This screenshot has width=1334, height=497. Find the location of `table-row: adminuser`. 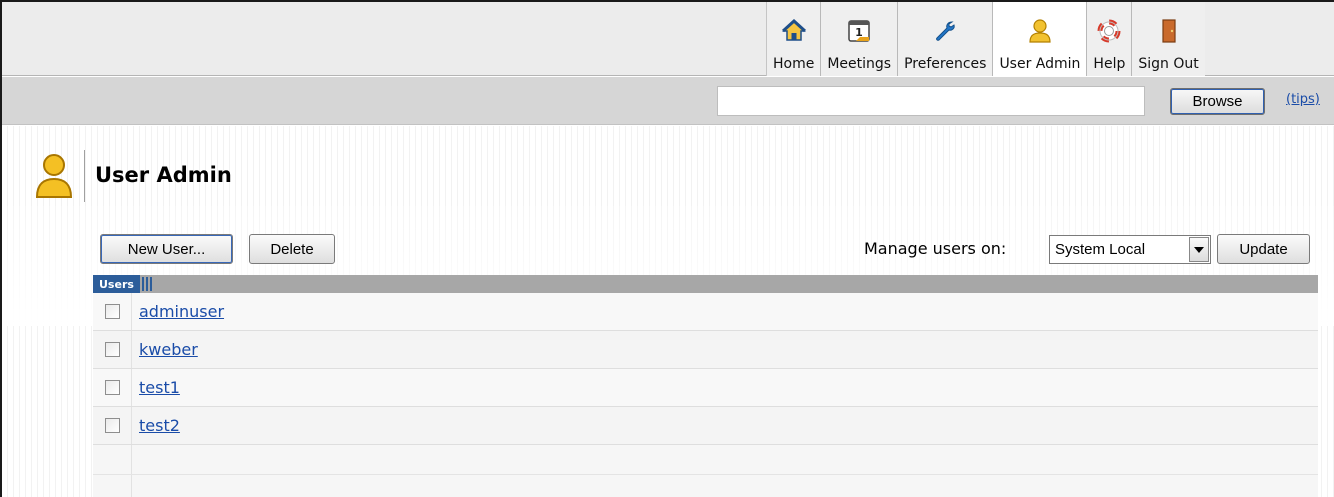

table-row: adminuser is located at coordinates (705, 312).